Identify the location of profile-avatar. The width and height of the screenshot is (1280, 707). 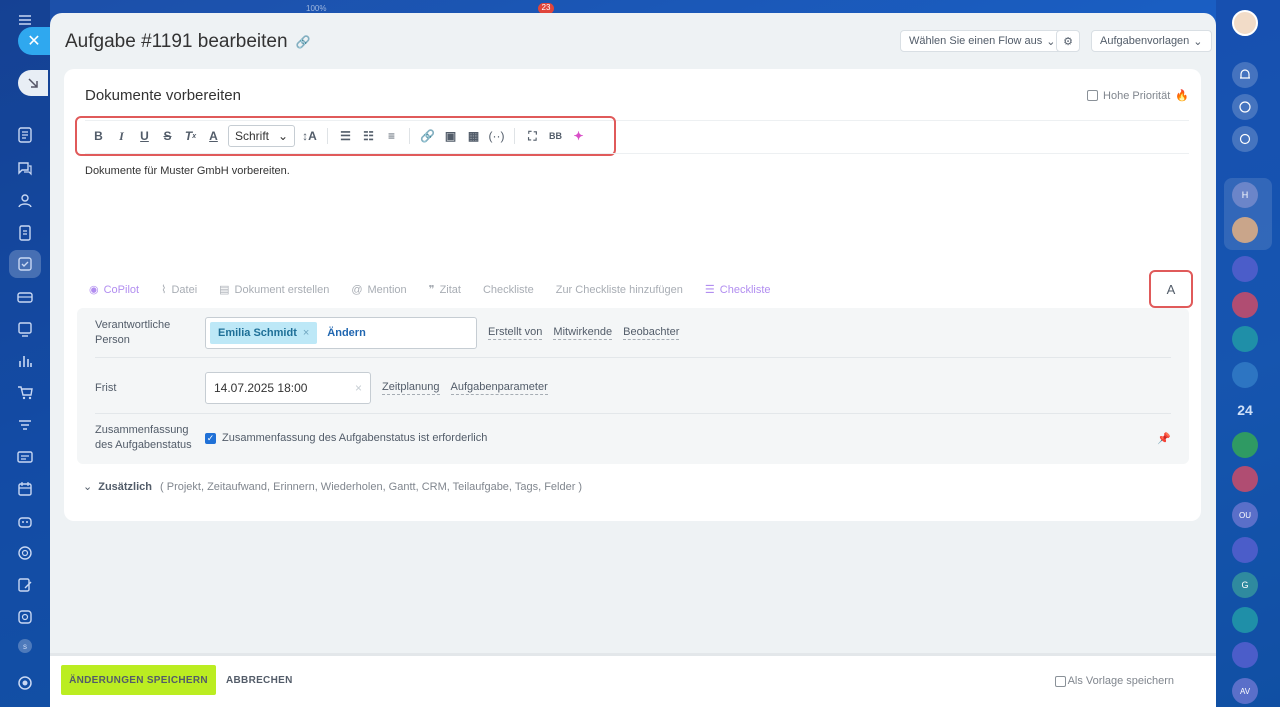
(1245, 23).